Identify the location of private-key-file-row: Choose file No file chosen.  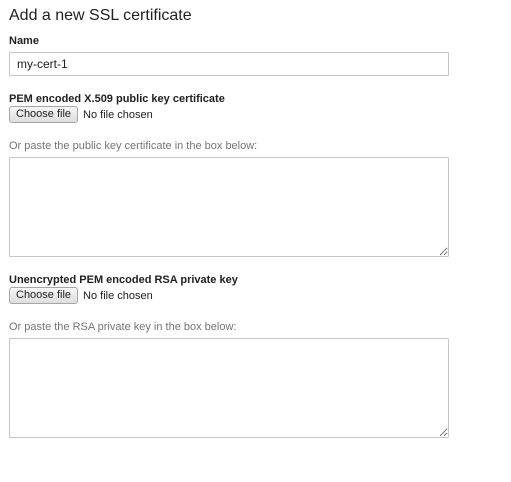
(81, 295).